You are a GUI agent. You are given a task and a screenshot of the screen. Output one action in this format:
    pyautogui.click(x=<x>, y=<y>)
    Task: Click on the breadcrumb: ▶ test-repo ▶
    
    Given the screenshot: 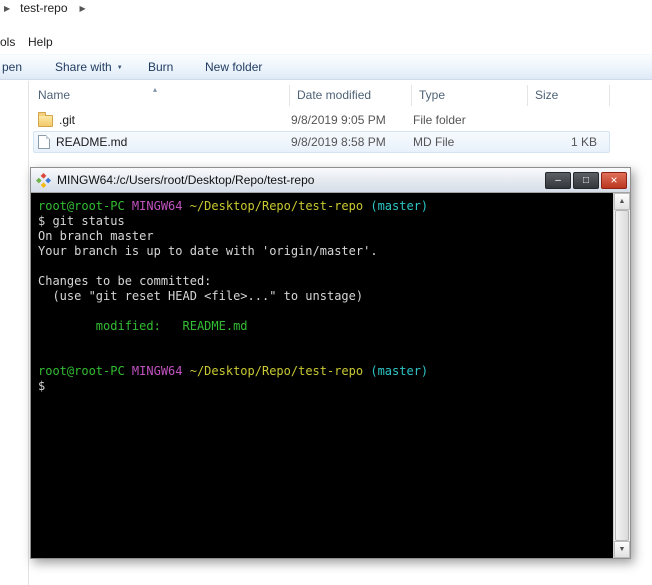 What is the action you would take?
    pyautogui.click(x=45, y=8)
    